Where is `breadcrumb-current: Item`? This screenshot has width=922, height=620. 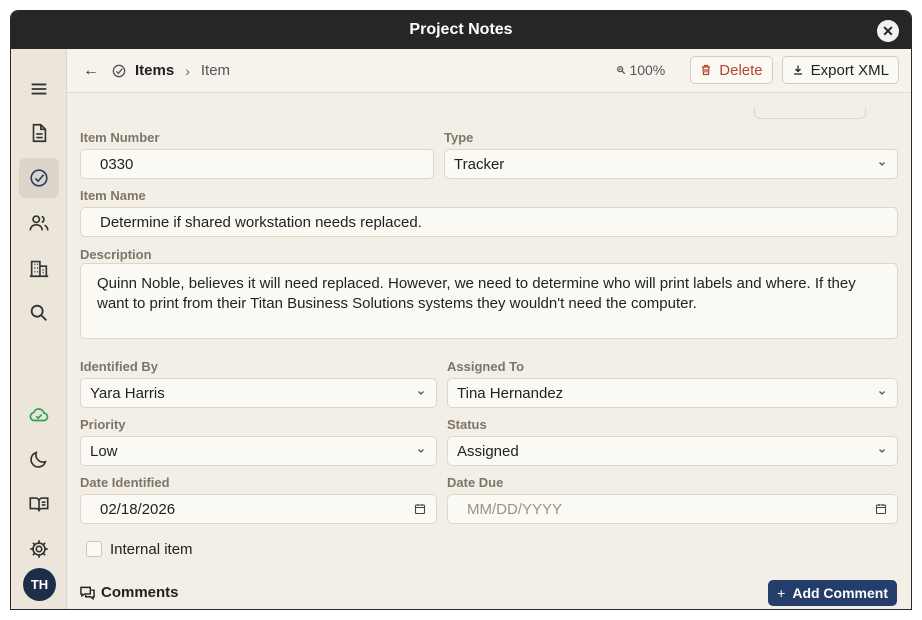
breadcrumb-current: Item is located at coordinates (215, 70).